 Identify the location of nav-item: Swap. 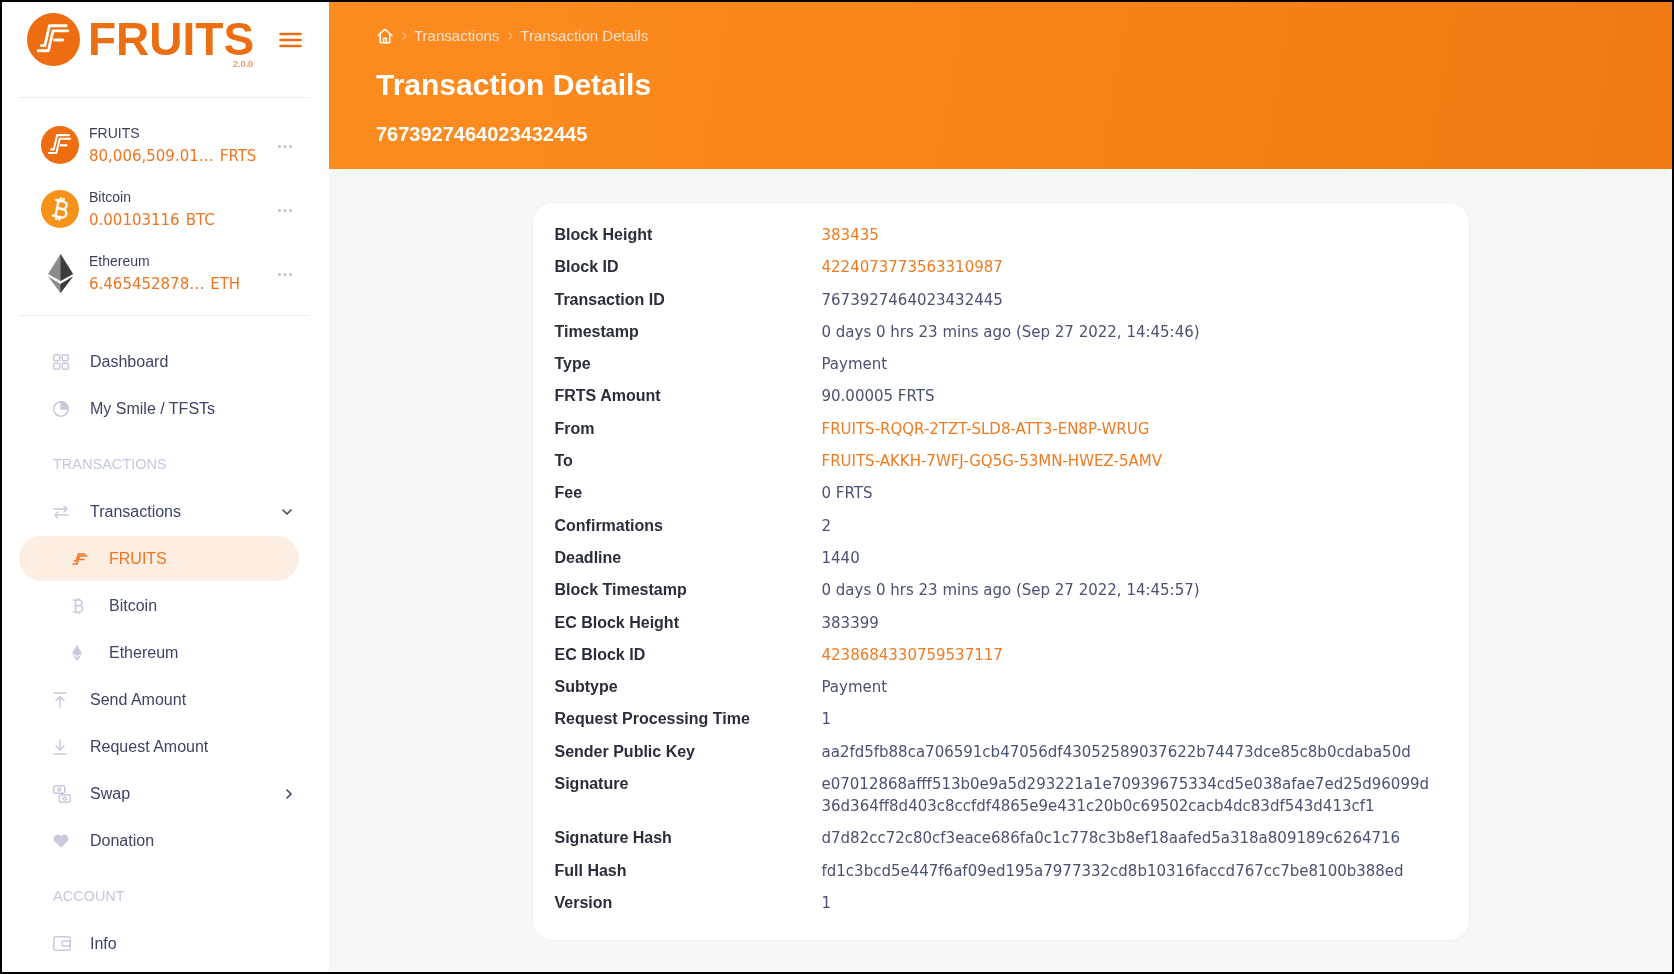
(159, 793).